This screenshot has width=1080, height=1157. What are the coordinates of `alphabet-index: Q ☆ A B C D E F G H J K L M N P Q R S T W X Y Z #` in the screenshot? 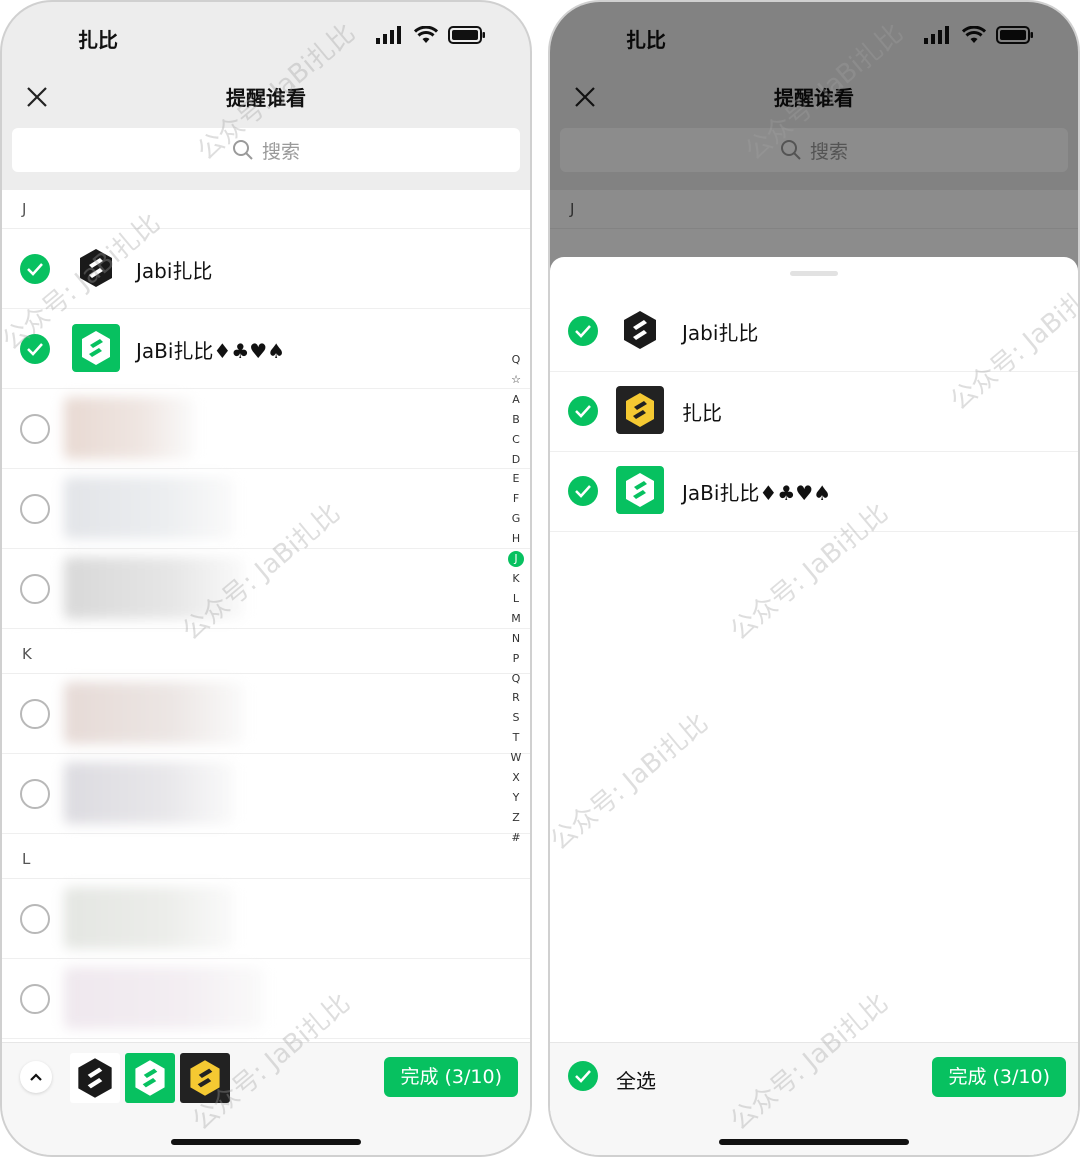 It's located at (516, 599).